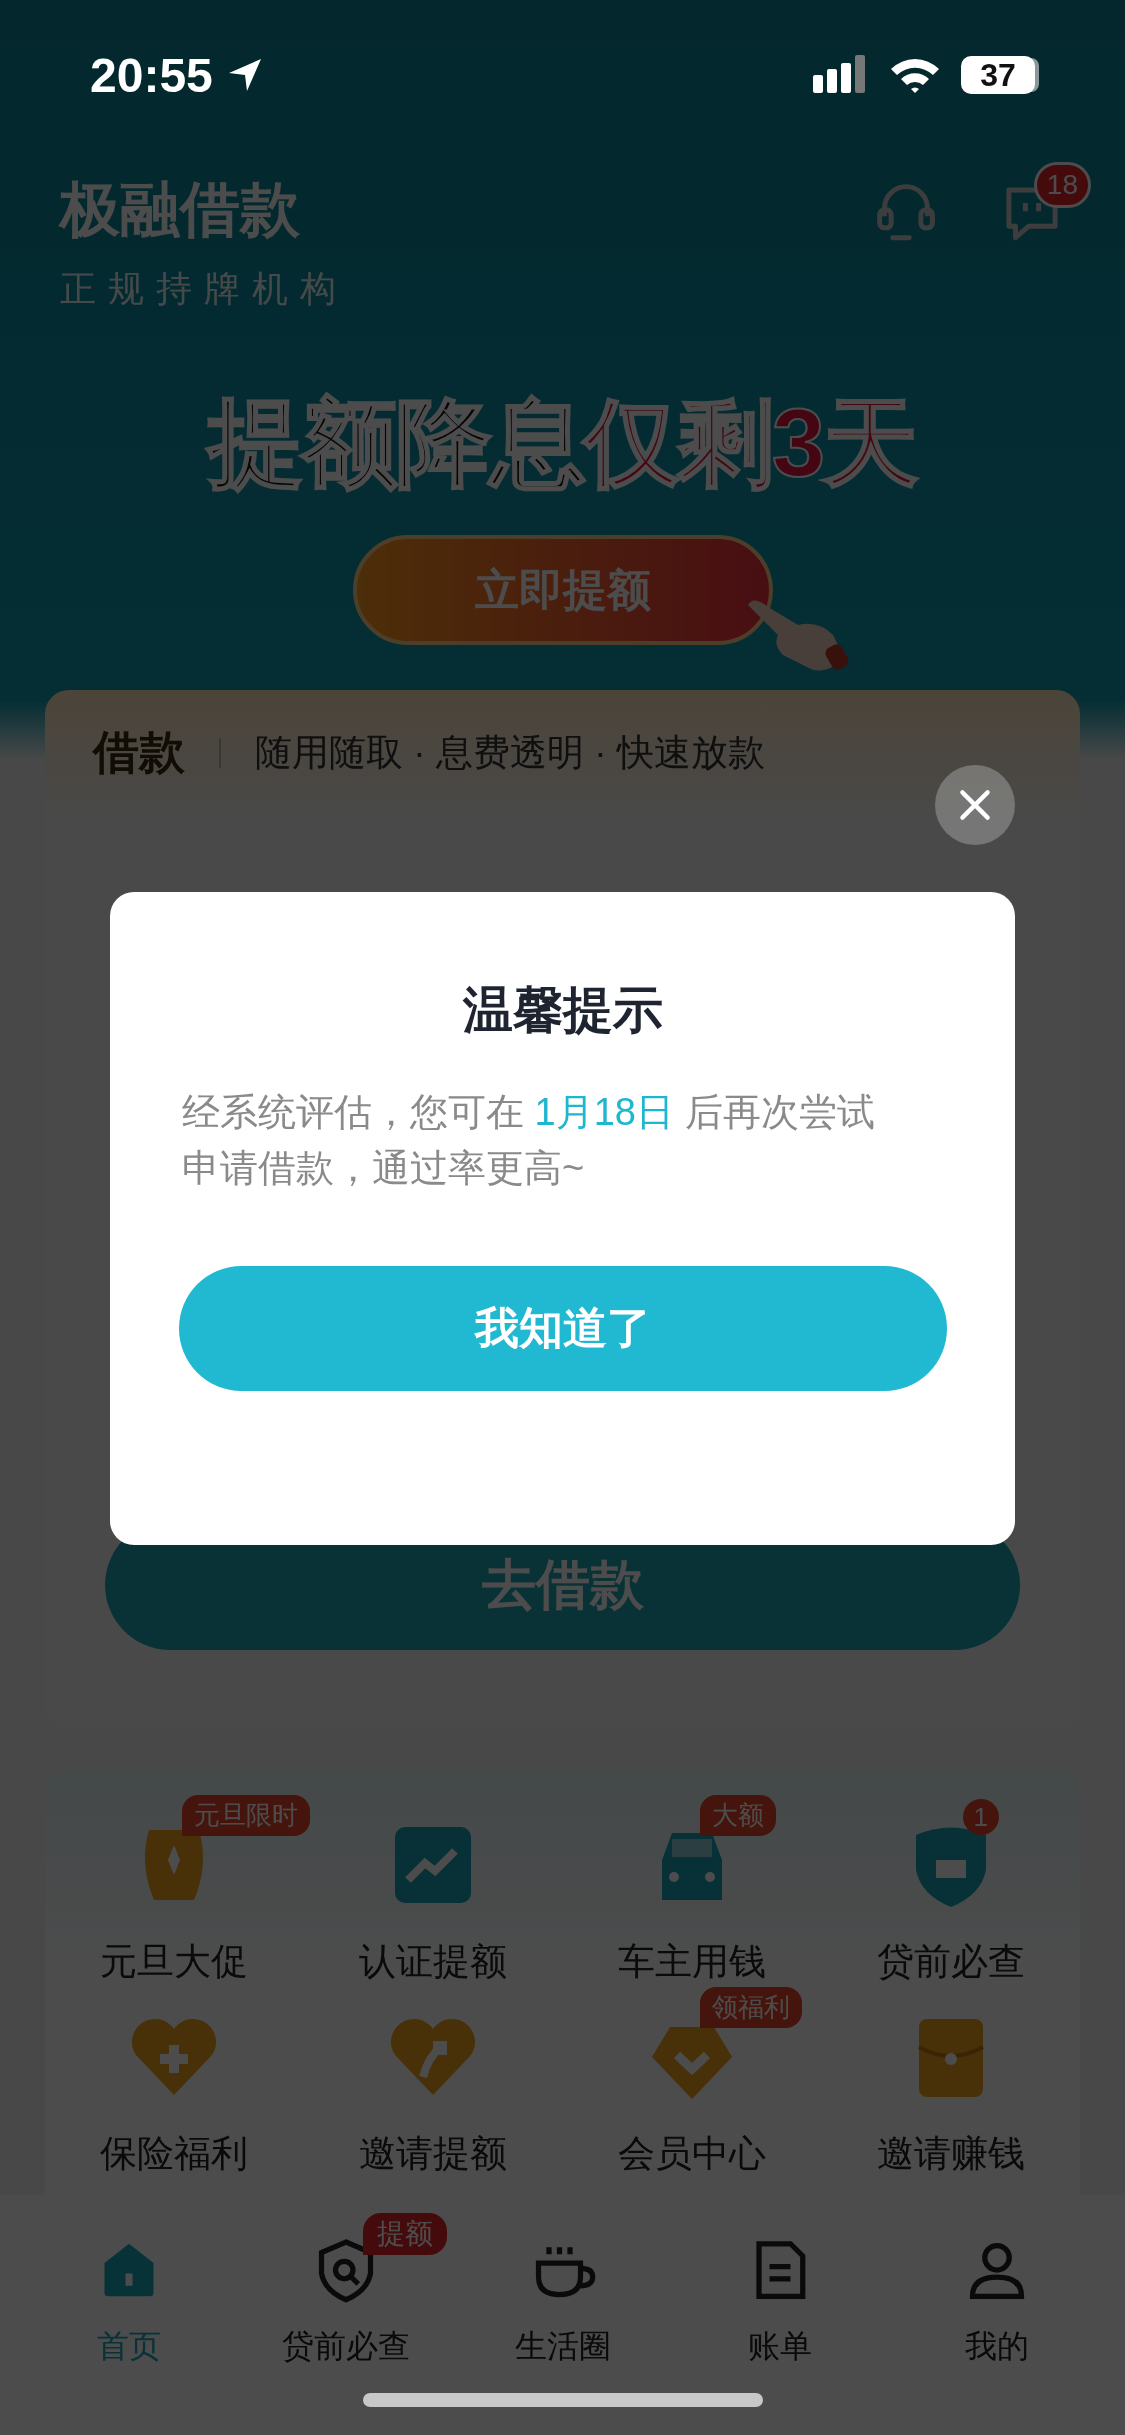  Describe the element at coordinates (204, 289) in the screenshot. I see `app-subtitle: 正规持牌机构` at that location.